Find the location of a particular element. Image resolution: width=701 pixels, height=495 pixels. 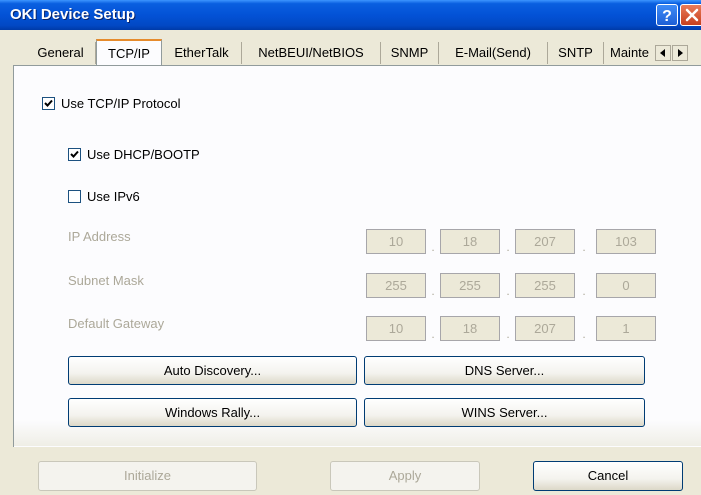

use-tcpip-checkbox: Use TCP/IP Protocol is located at coordinates (142, 104).